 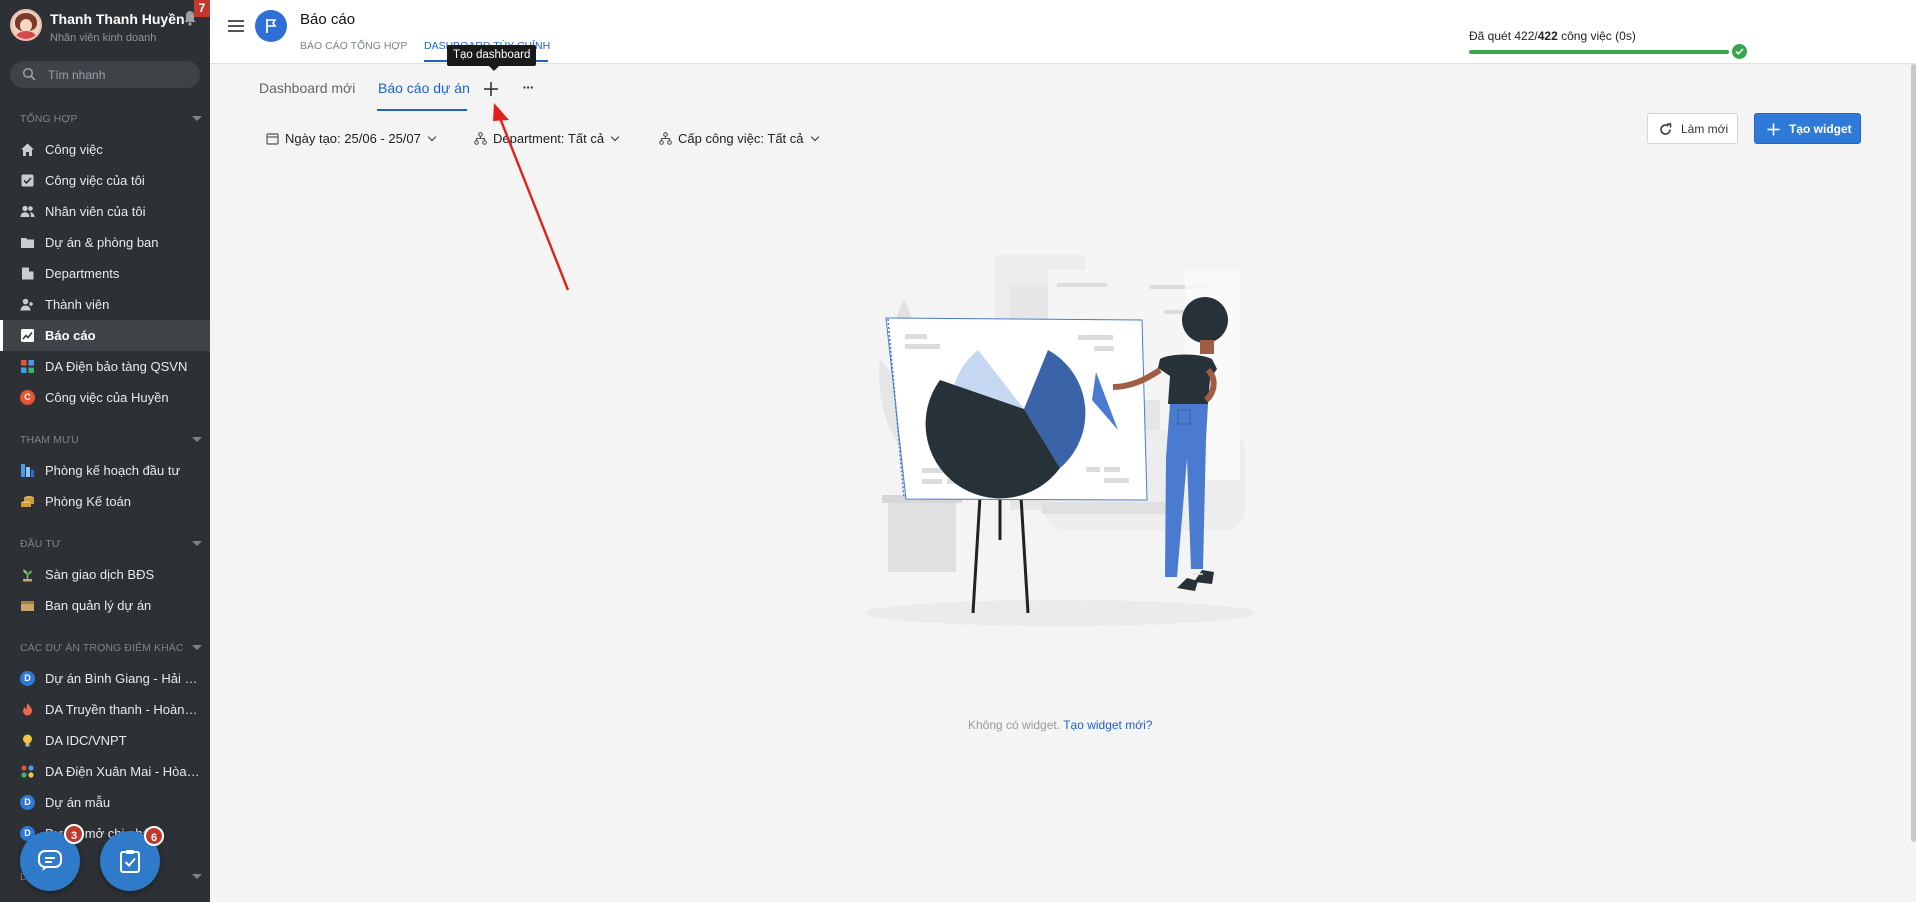 What do you see at coordinates (29, 74) in the screenshot?
I see `search-icon` at bounding box center [29, 74].